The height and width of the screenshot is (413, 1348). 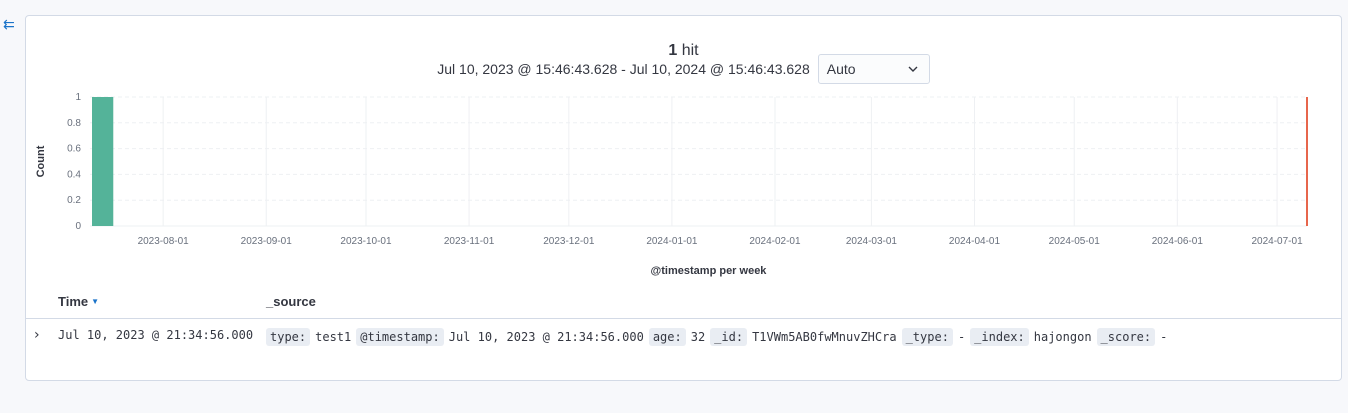 What do you see at coordinates (729, 337) in the screenshot?
I see `source-field-key: _id:` at bounding box center [729, 337].